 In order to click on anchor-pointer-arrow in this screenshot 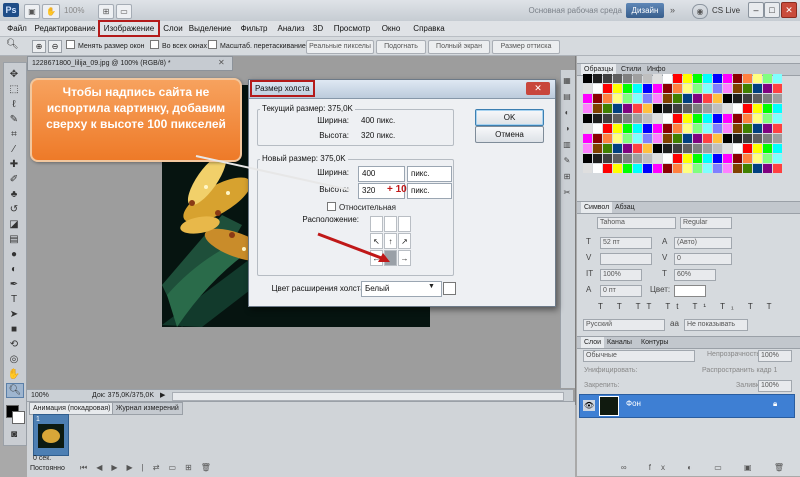, I will do `click(351, 246)`.